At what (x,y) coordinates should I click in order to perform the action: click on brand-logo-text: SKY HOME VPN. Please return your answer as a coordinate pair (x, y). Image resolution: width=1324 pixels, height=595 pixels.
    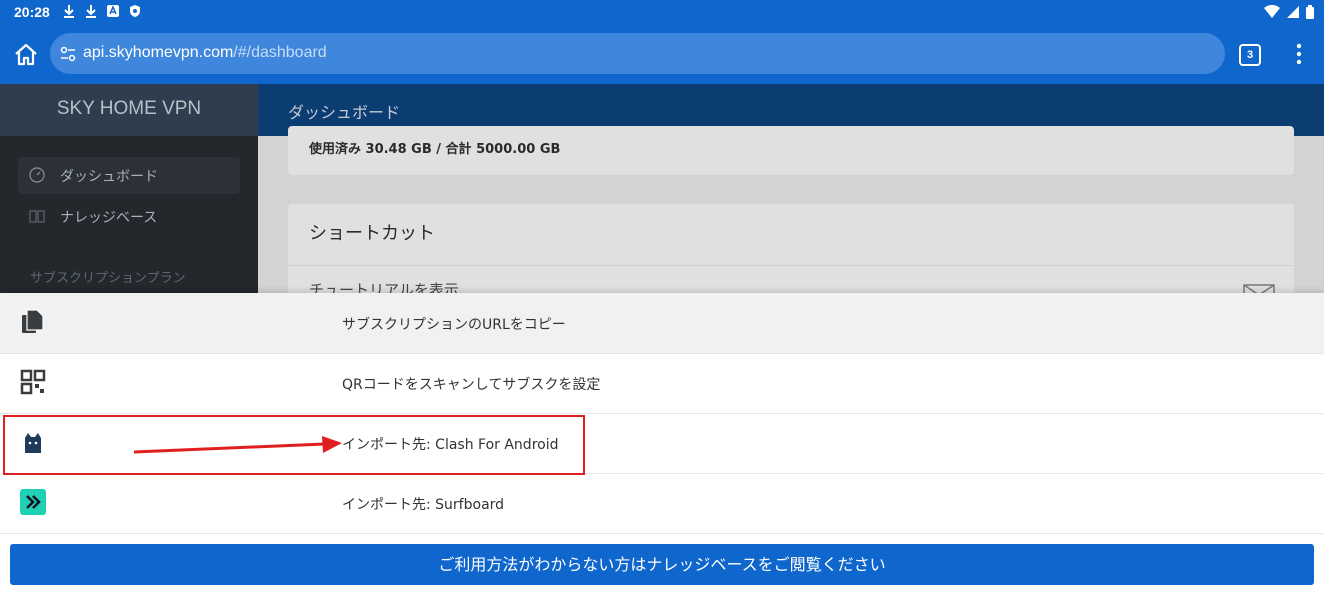
    Looking at the image, I should click on (129, 109).